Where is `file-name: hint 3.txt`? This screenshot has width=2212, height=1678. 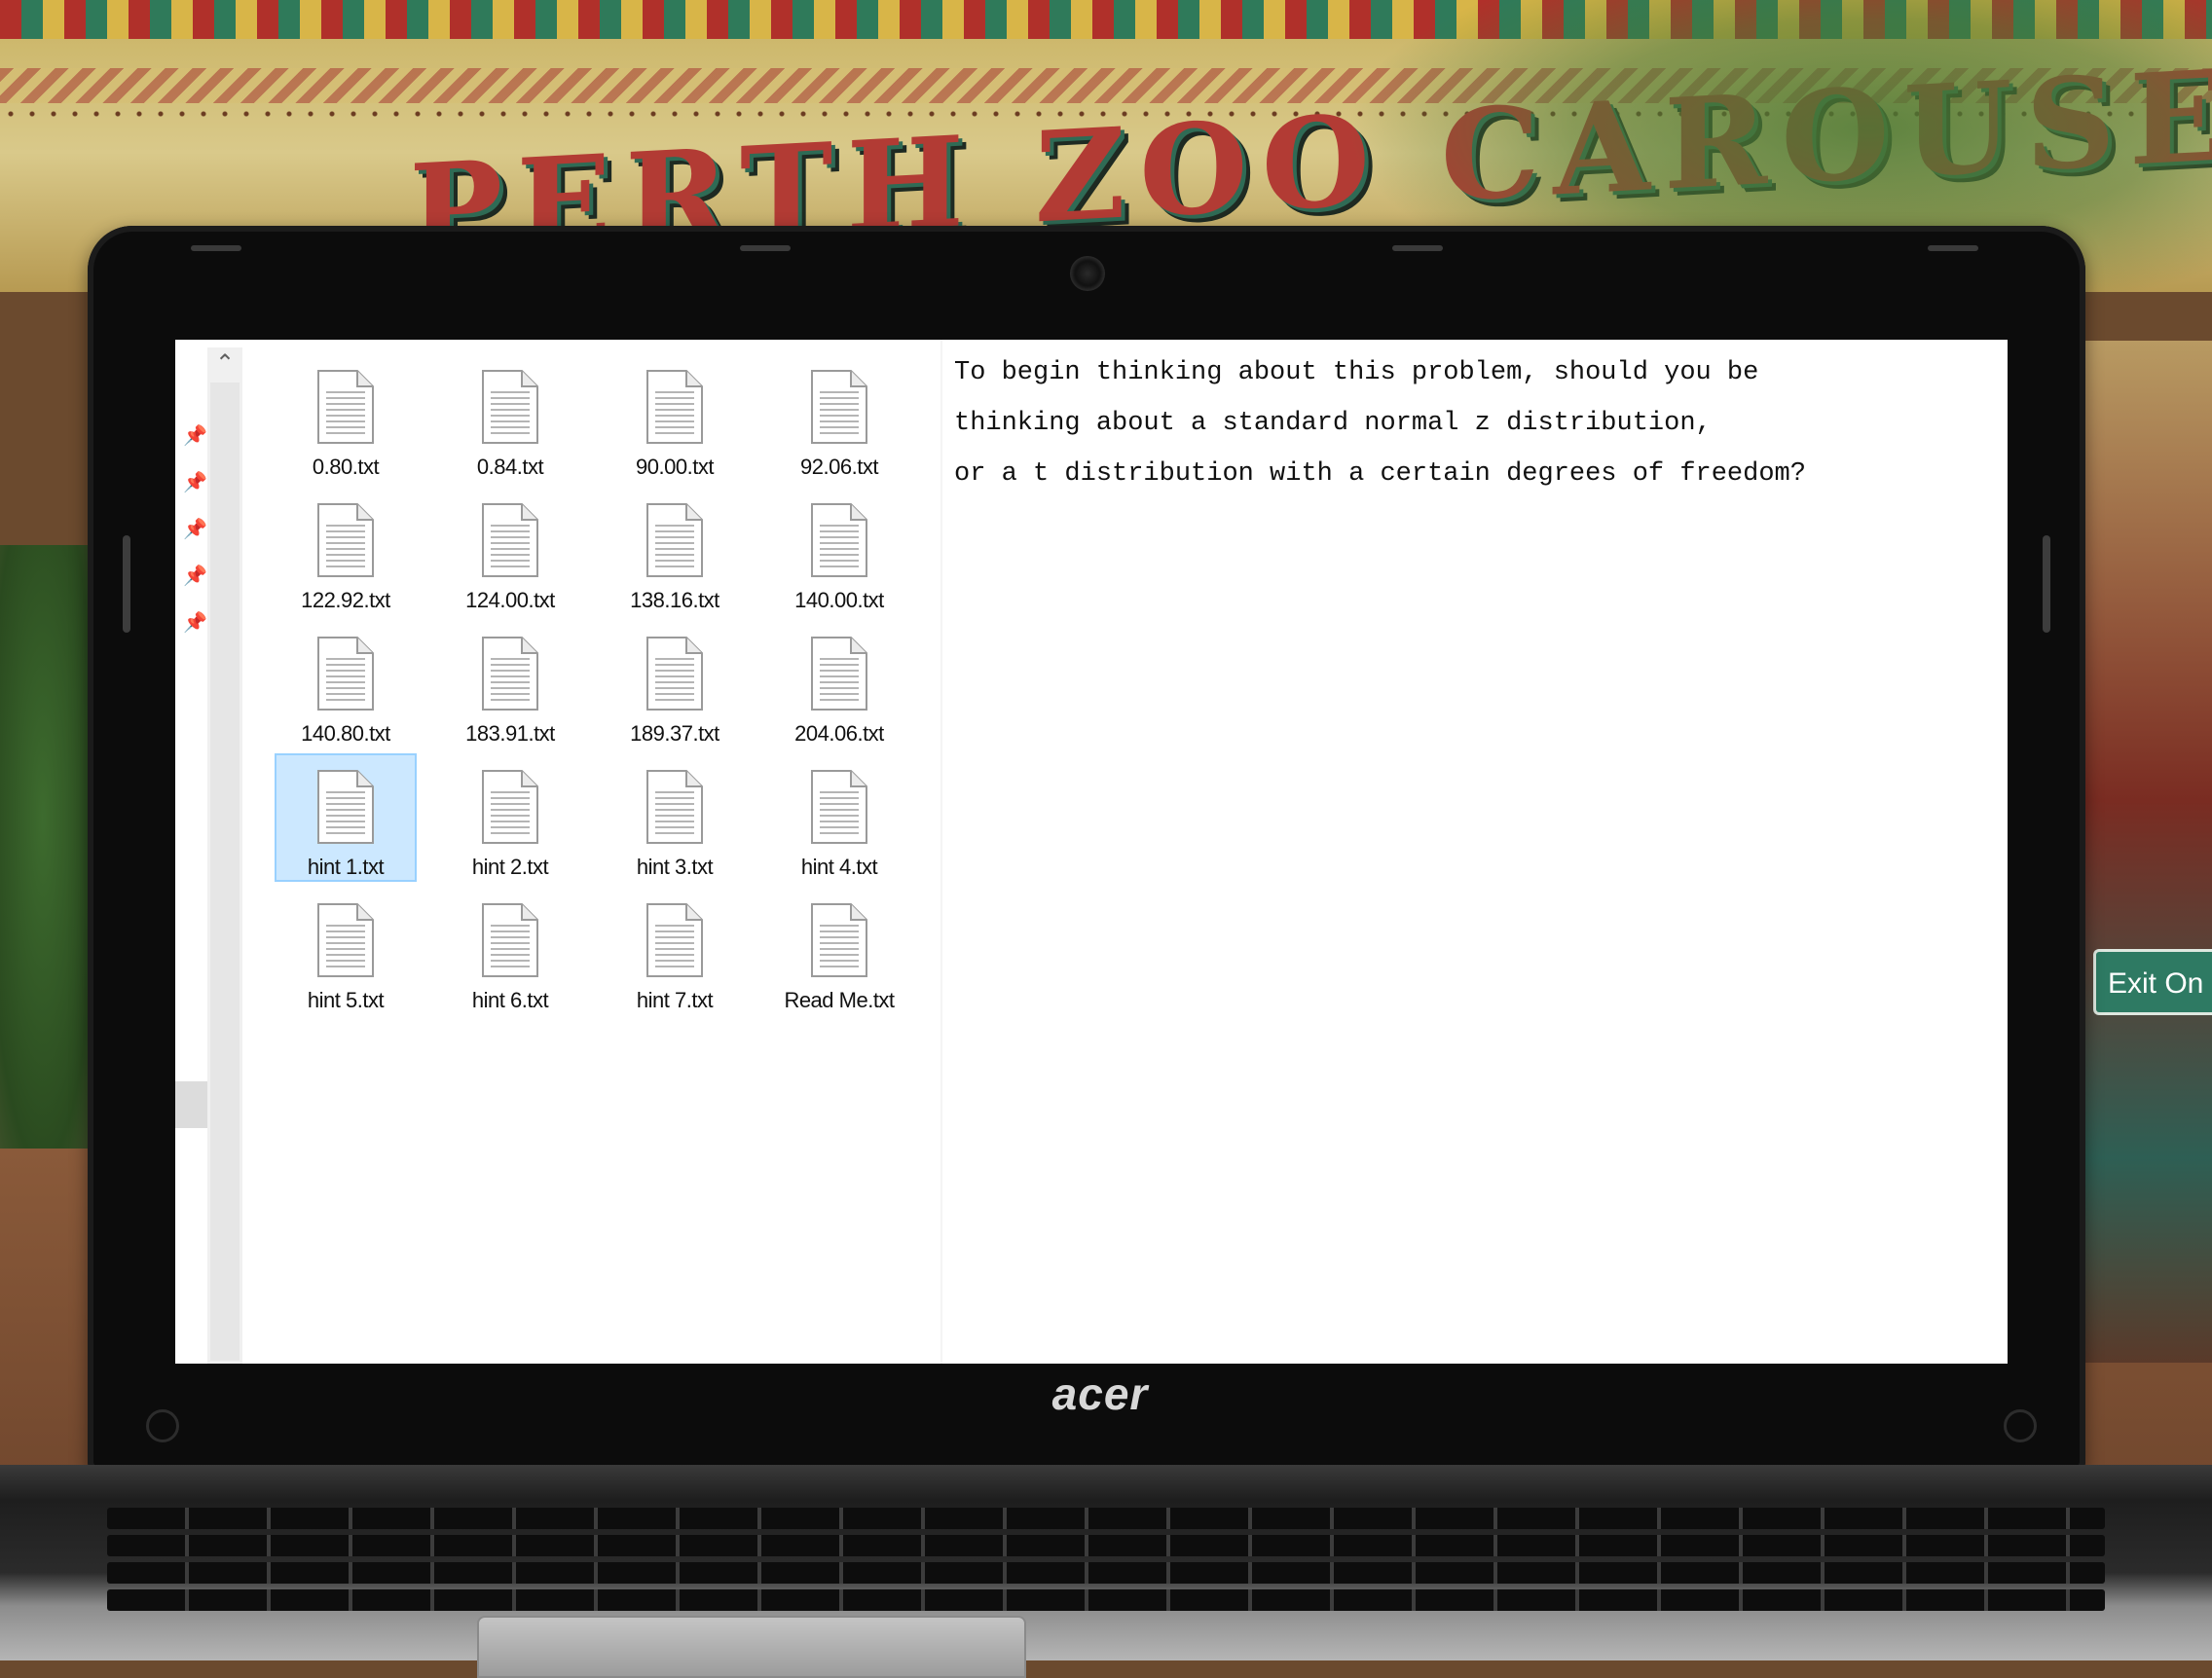
file-name: hint 3.txt is located at coordinates (675, 867).